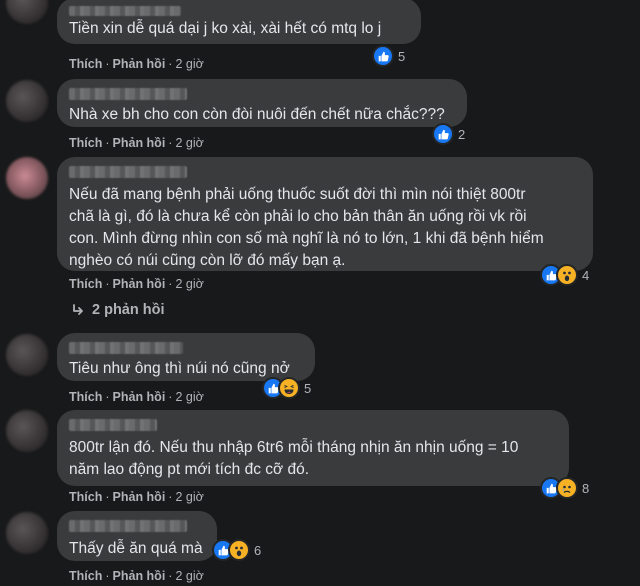  What do you see at coordinates (462, 134) in the screenshot?
I see `reaction-count: 2` at bounding box center [462, 134].